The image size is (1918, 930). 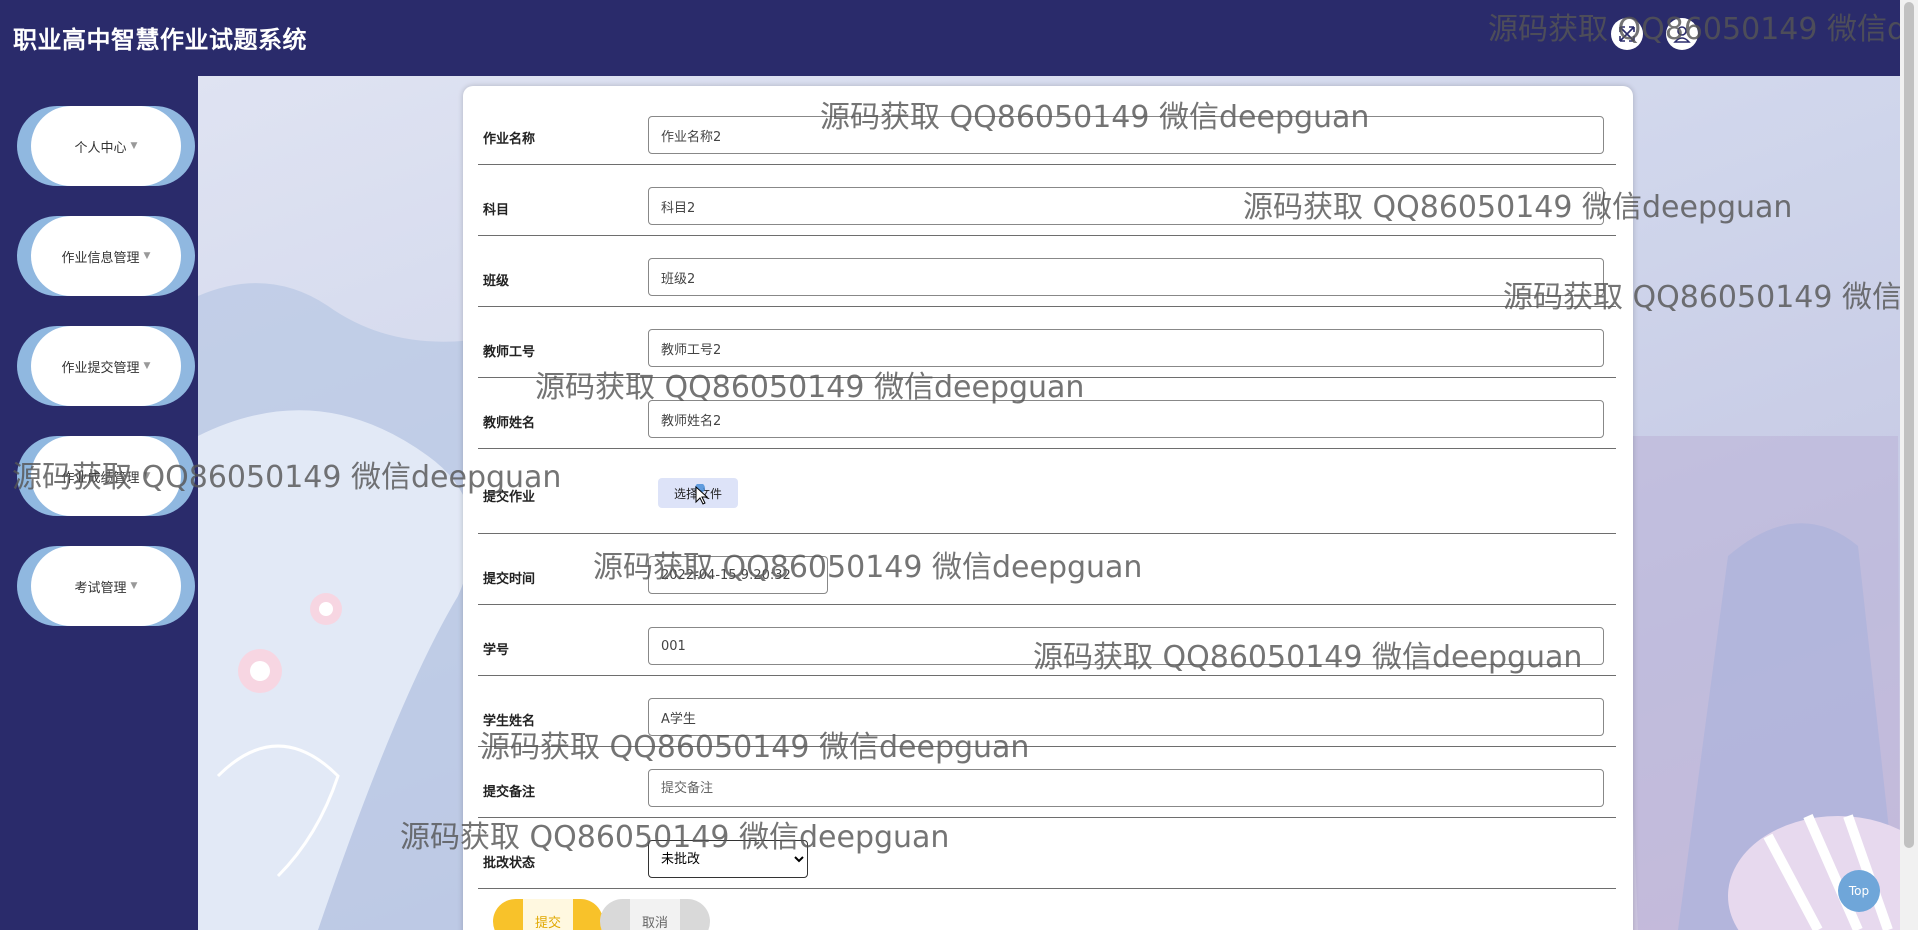 What do you see at coordinates (509, 721) in the screenshot?
I see `student-name-label: 学生姓名` at bounding box center [509, 721].